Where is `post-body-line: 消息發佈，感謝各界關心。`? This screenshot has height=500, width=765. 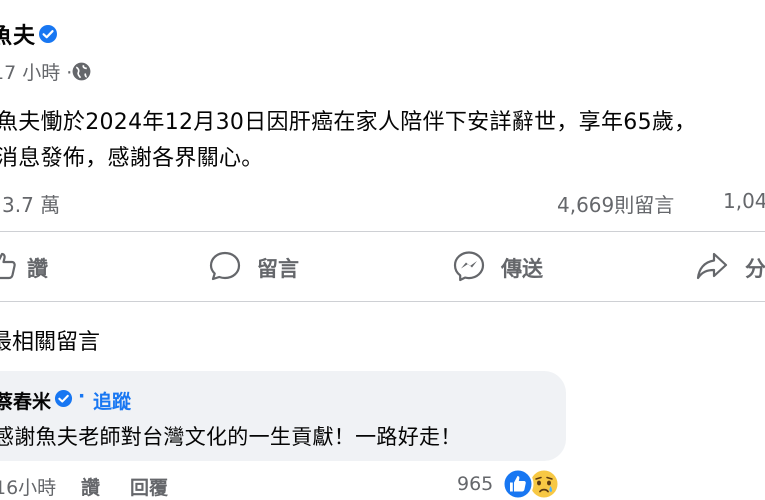
post-body-line: 消息發佈，感謝各界關心。 is located at coordinates (132, 158).